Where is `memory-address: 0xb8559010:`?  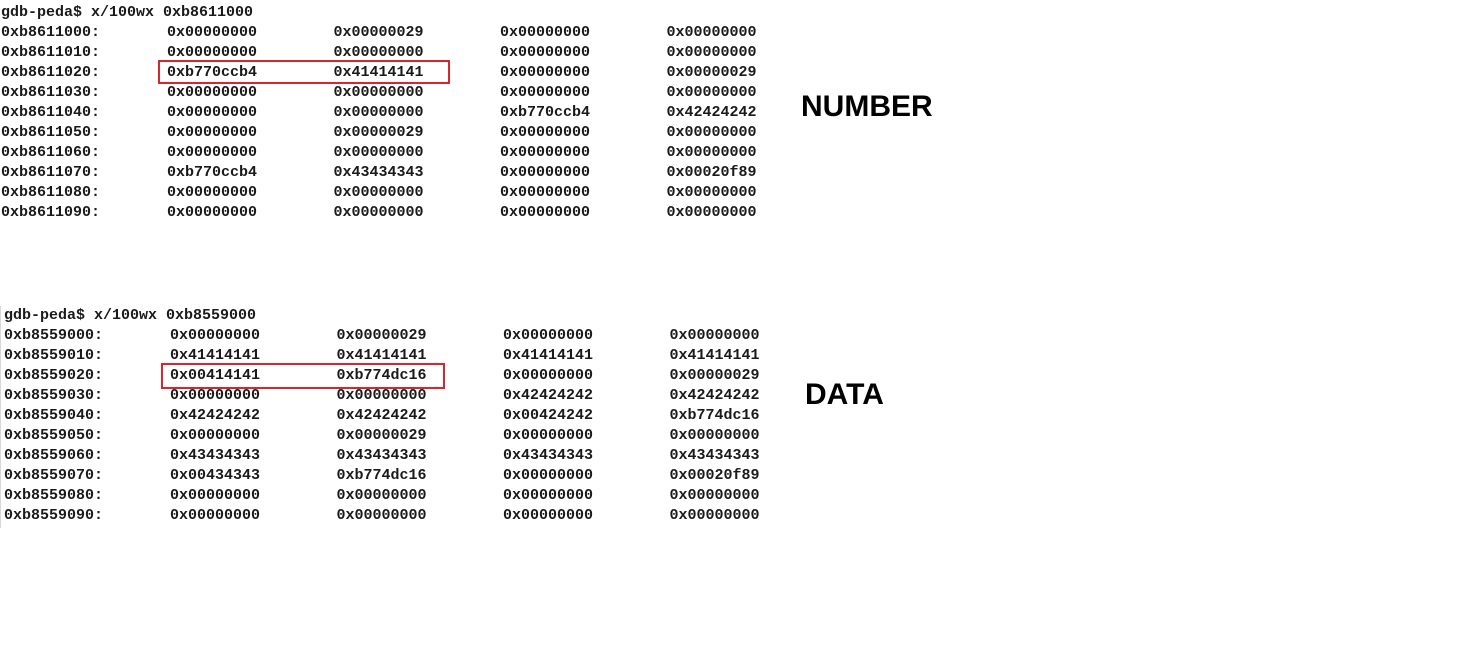
memory-address: 0xb8559010: is located at coordinates (54, 355).